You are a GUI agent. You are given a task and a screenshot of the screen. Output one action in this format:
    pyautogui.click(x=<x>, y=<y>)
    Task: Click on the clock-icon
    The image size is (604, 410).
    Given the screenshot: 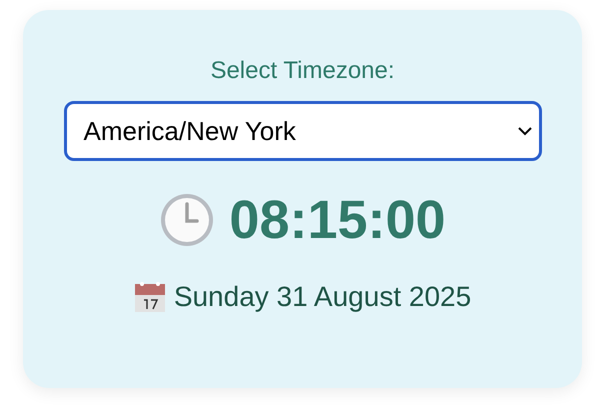 What is the action you would take?
    pyautogui.click(x=187, y=220)
    